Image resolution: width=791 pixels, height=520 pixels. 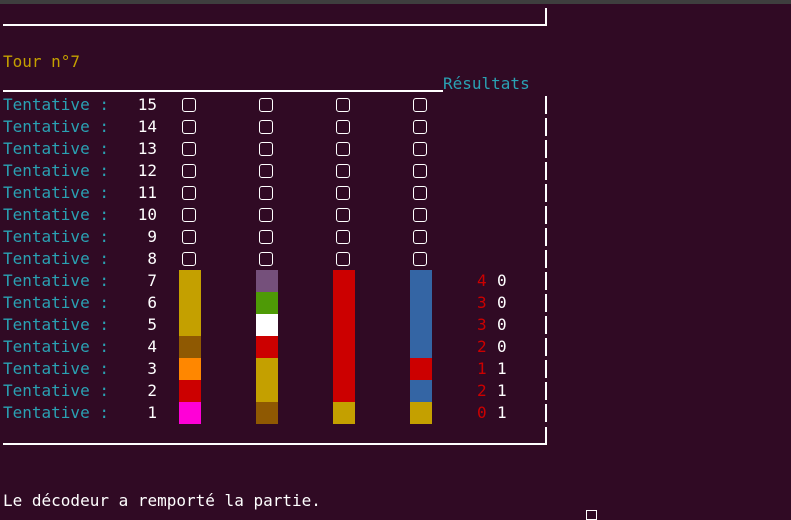 I want to click on peg-green, so click(x=267, y=303).